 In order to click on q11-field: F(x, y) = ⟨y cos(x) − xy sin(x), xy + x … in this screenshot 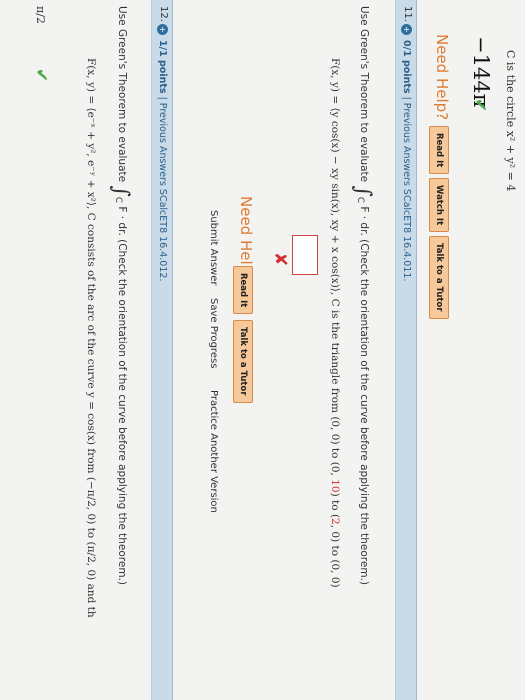, I will do `click(335, 323)`.